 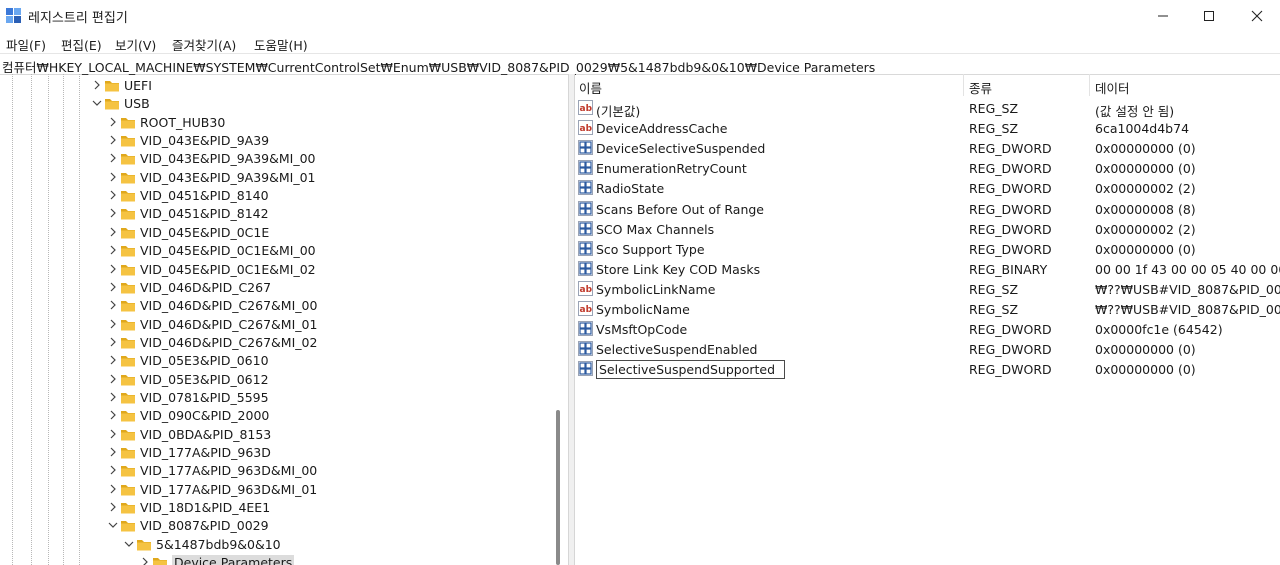 What do you see at coordinates (1010, 330) in the screenshot?
I see `value-type: REG_DWORD` at bounding box center [1010, 330].